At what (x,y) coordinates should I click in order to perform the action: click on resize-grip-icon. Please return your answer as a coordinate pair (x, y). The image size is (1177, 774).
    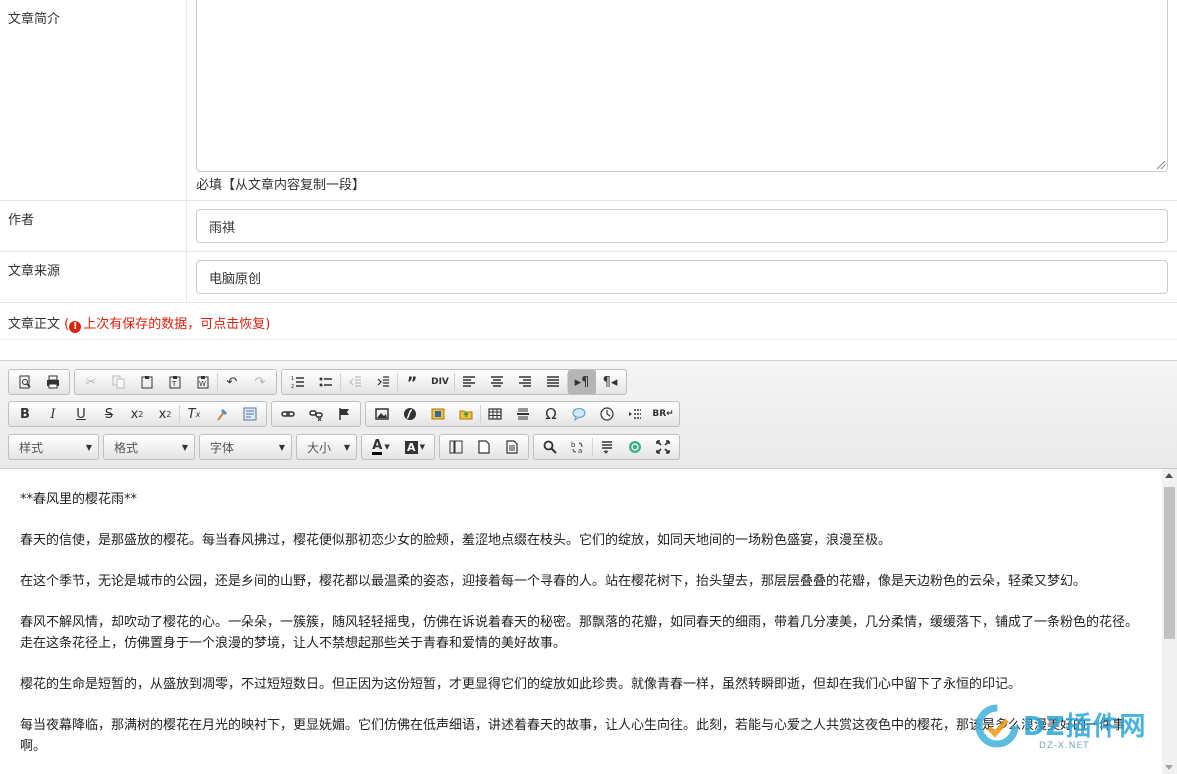
    Looking at the image, I should click on (1161, 165).